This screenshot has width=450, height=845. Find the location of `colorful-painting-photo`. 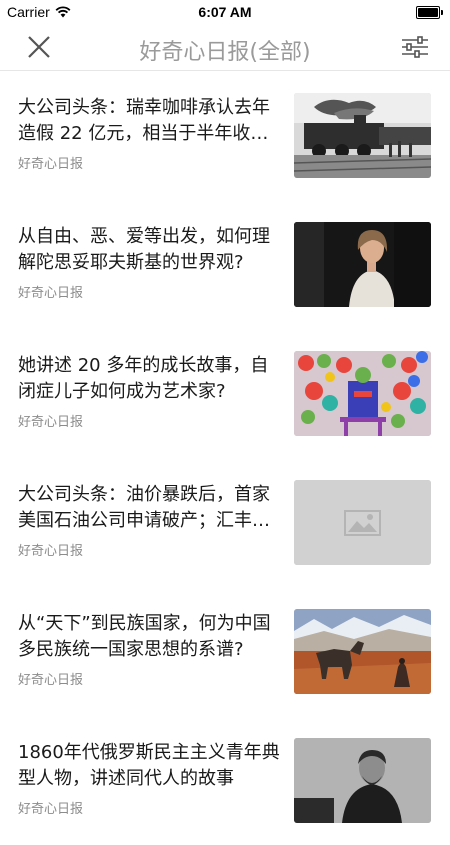

colorful-painting-photo is located at coordinates (362, 393).